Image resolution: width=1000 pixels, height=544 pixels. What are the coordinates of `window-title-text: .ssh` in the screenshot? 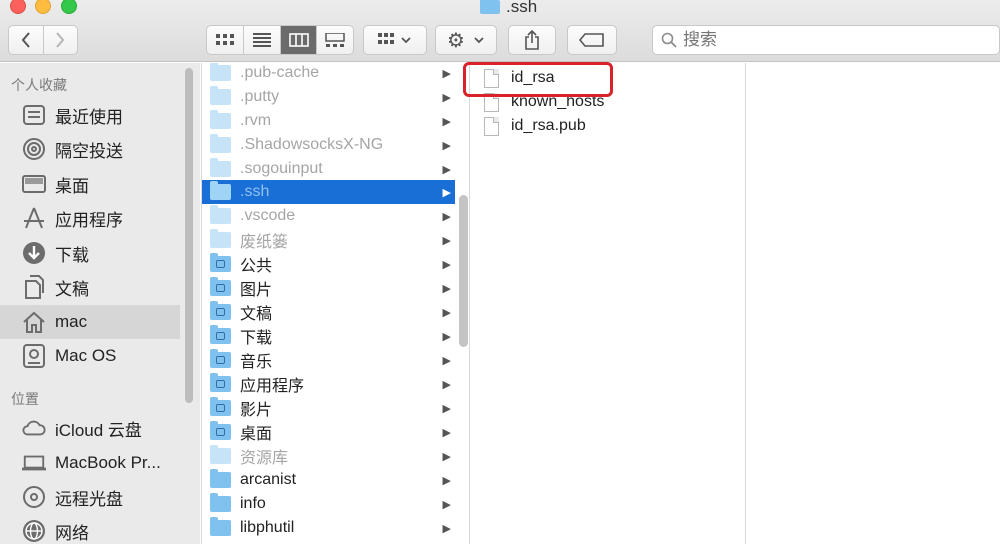 It's located at (522, 8).